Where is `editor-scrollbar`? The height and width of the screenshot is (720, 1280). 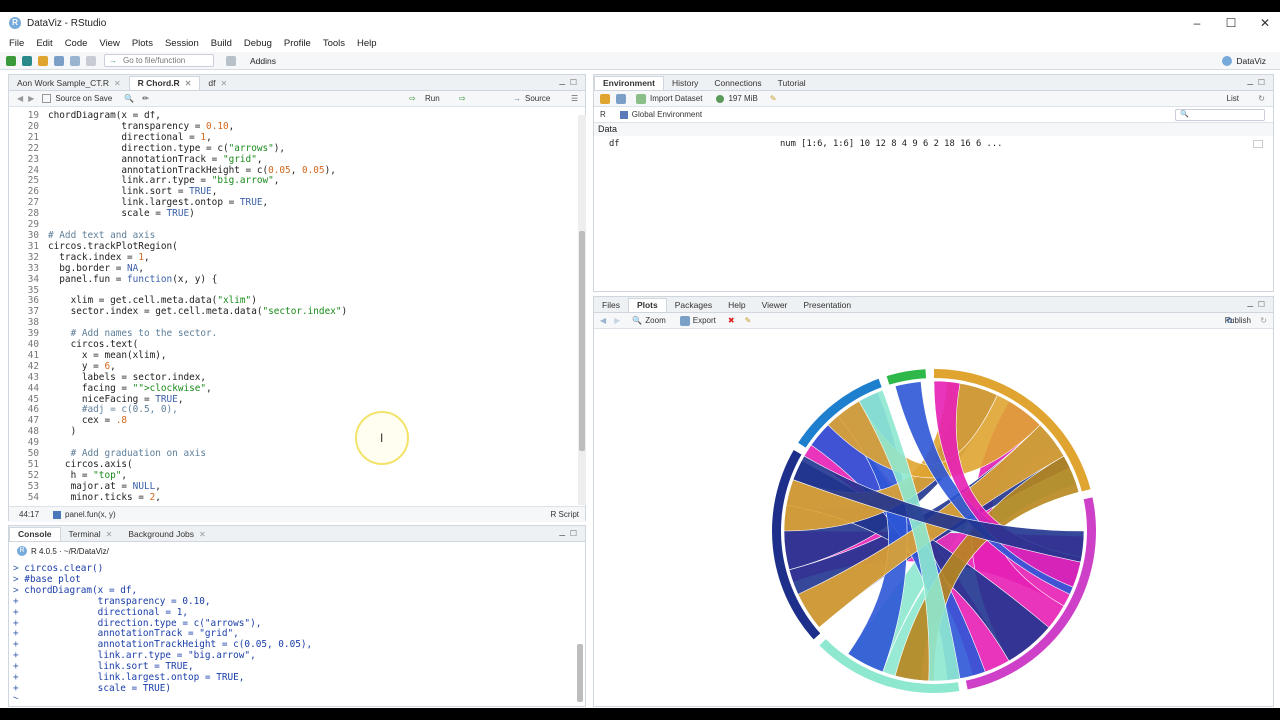 editor-scrollbar is located at coordinates (582, 310).